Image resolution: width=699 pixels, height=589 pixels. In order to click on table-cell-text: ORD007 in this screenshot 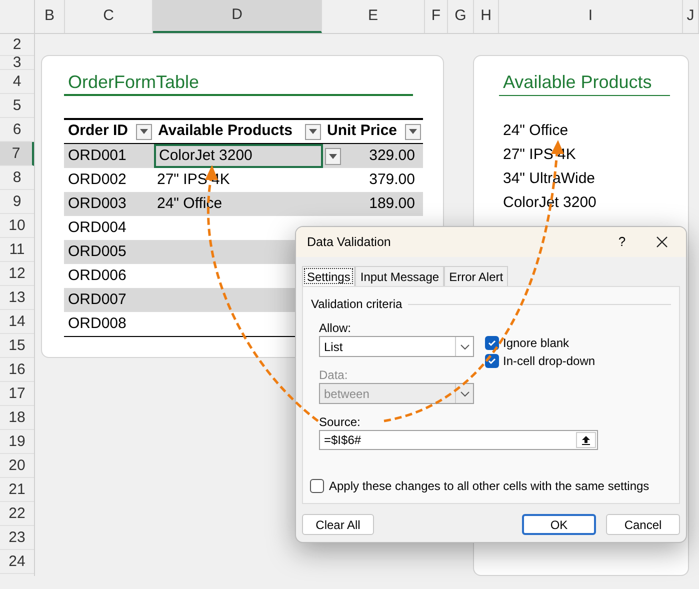, I will do `click(97, 300)`.